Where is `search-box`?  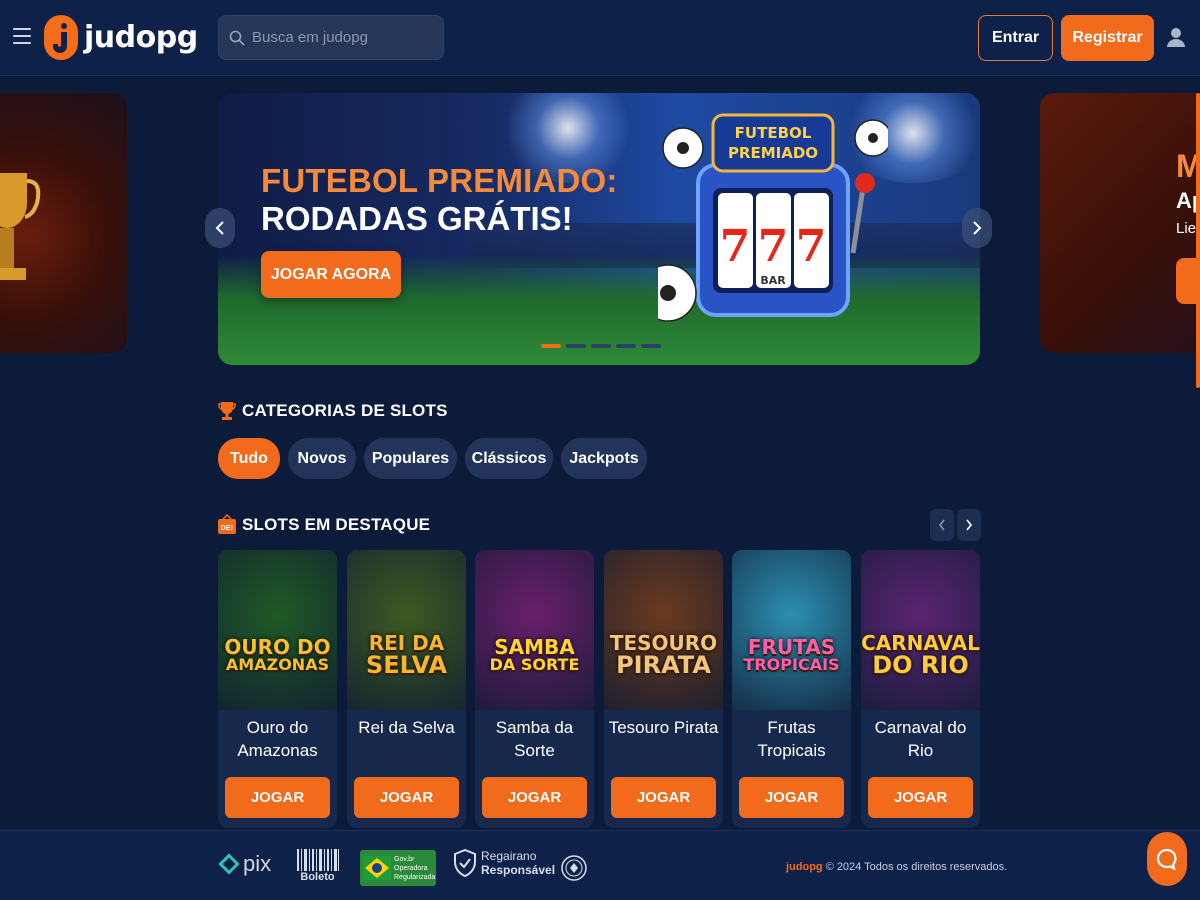
search-box is located at coordinates (331, 37).